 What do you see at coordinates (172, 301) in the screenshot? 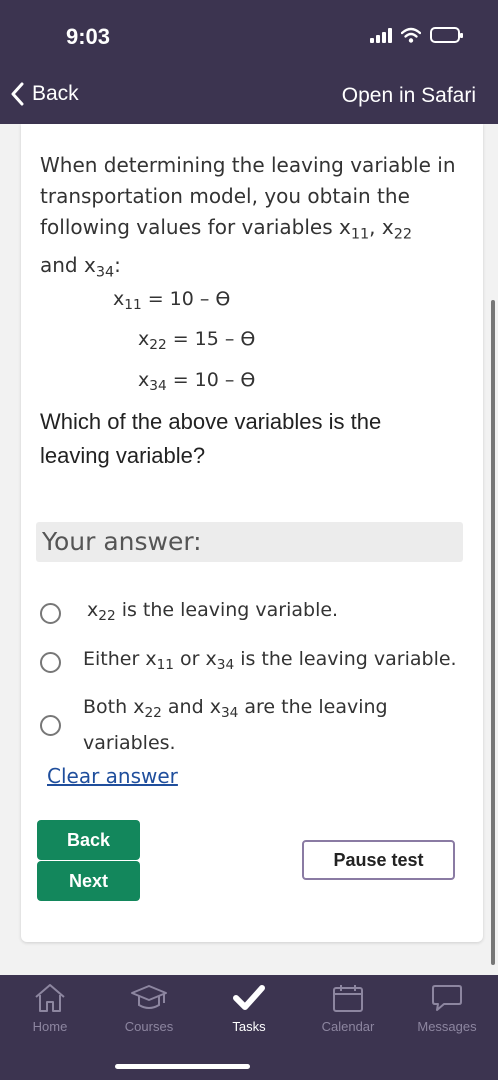
I see `equation-x11: x11 = 10 – ϴ` at bounding box center [172, 301].